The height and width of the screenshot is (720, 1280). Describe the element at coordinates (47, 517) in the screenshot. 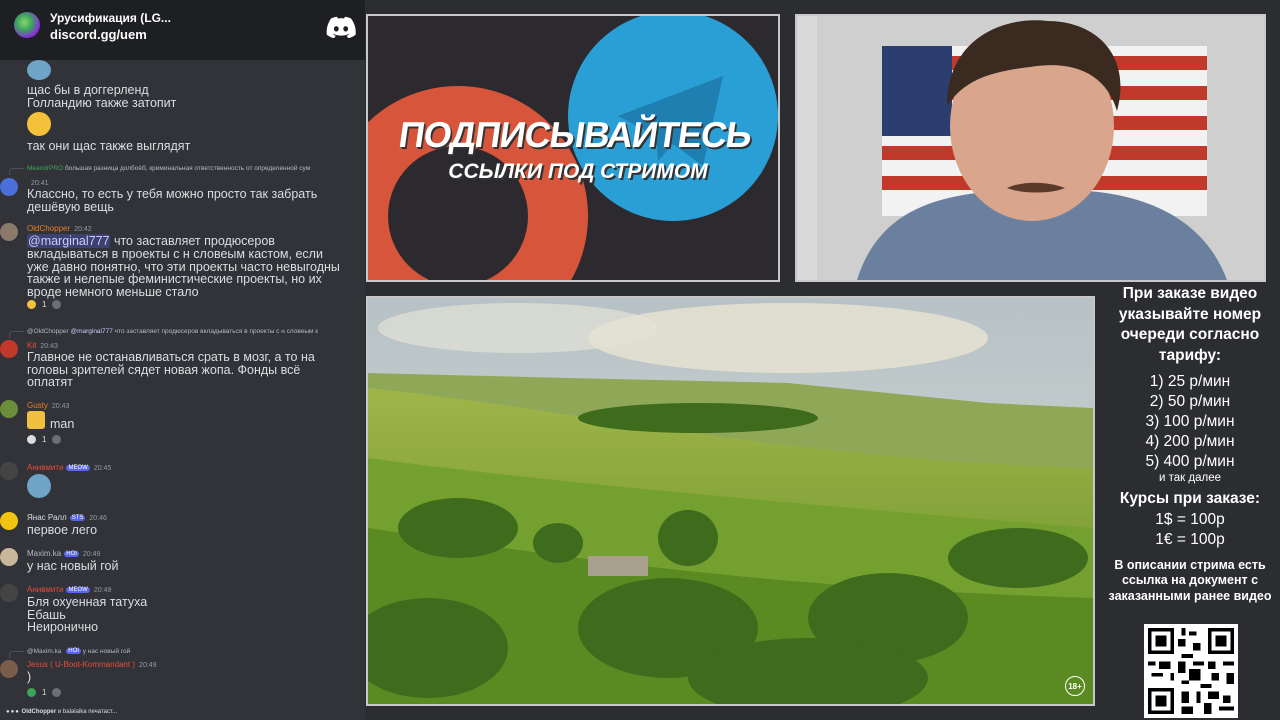

I see `username: Янас Ралл` at that location.